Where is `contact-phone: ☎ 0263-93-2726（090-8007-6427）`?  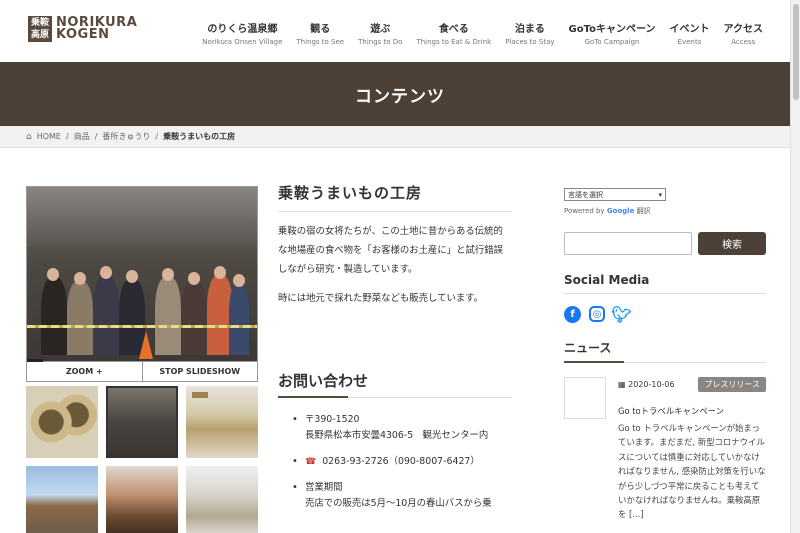
contact-phone: ☎ 0263-93-2726（090-8007-6427） is located at coordinates (402, 462).